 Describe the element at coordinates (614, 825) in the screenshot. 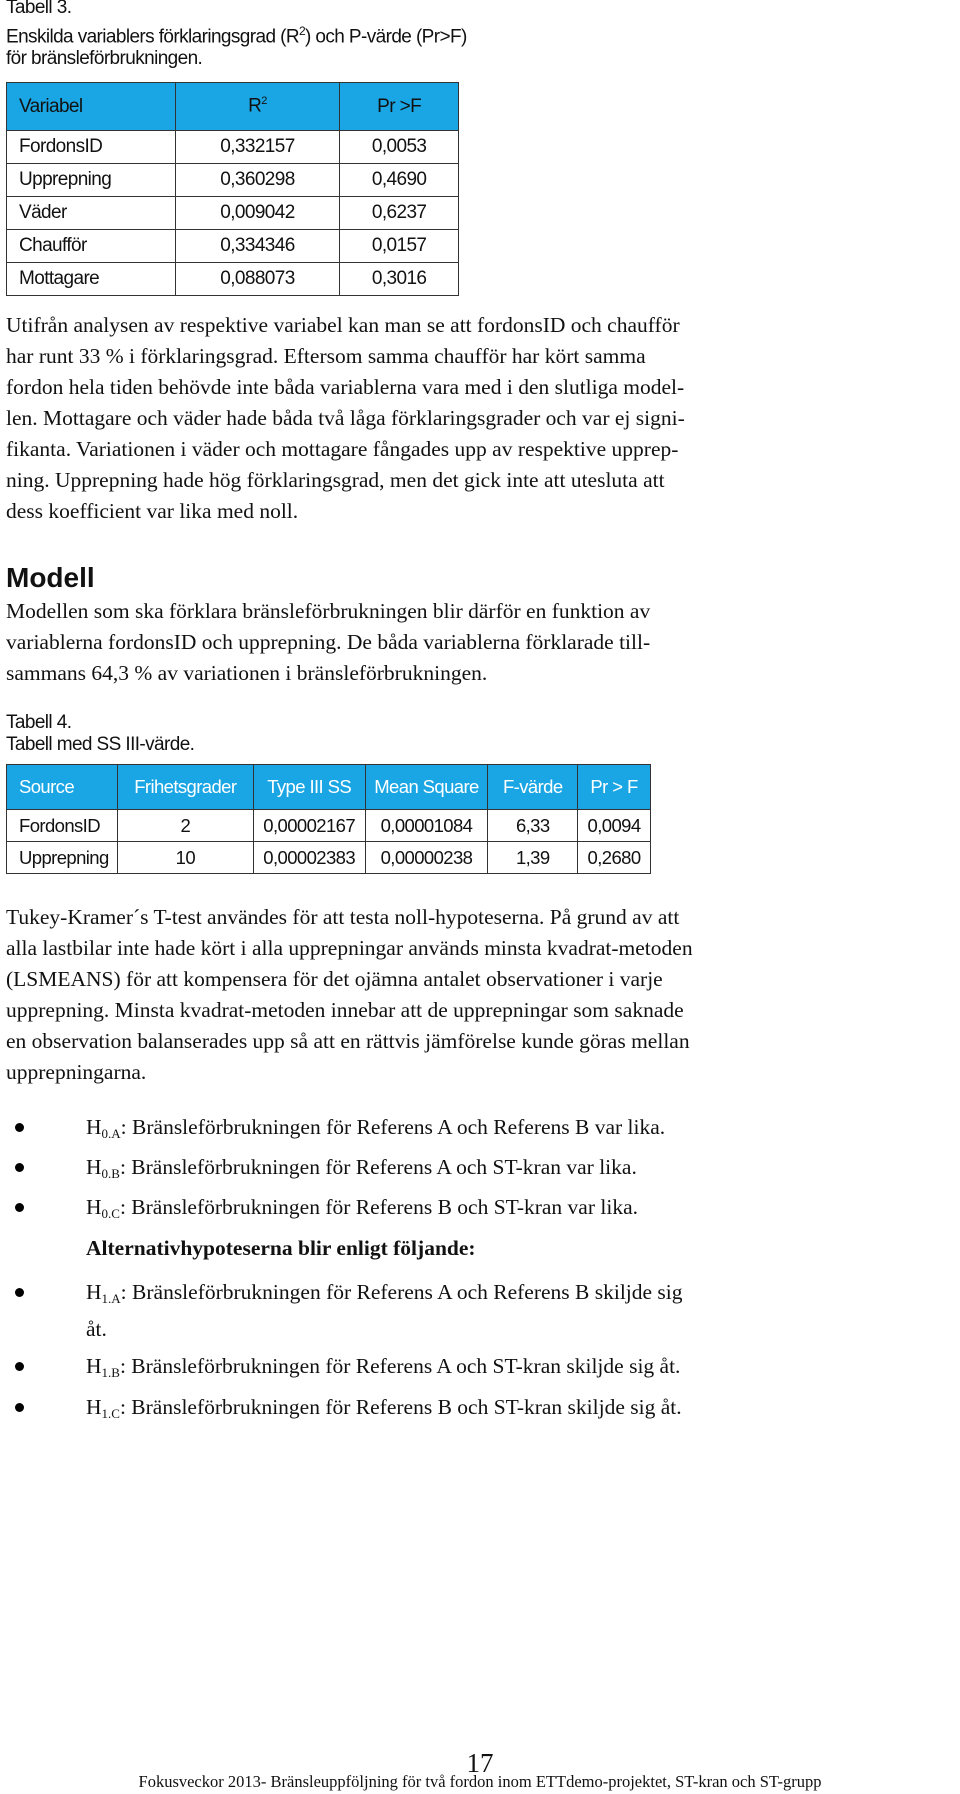

I see `table-cell: 0,0094` at that location.